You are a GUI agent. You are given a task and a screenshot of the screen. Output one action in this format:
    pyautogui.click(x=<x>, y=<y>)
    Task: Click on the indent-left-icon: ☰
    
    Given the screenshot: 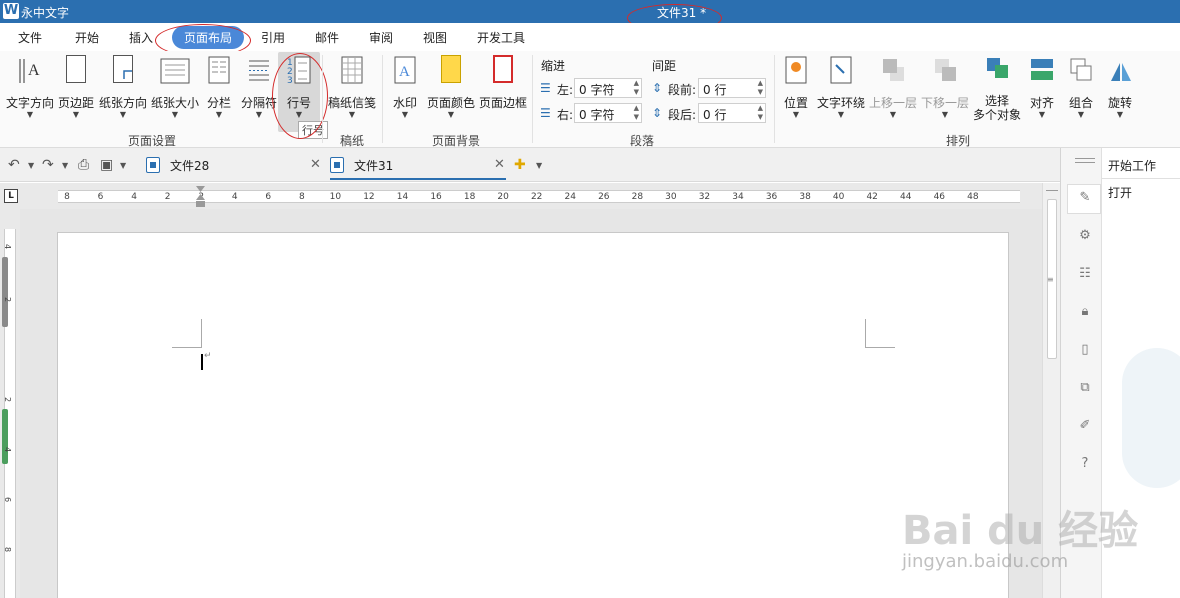 What is the action you would take?
    pyautogui.click(x=545, y=88)
    